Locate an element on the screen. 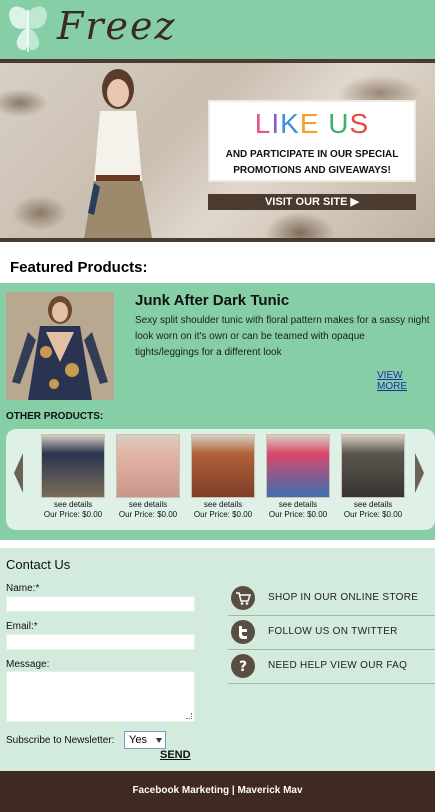 The height and width of the screenshot is (812, 435). footer-text: Facebook Marketing | Maverick Mav is located at coordinates (217, 790).